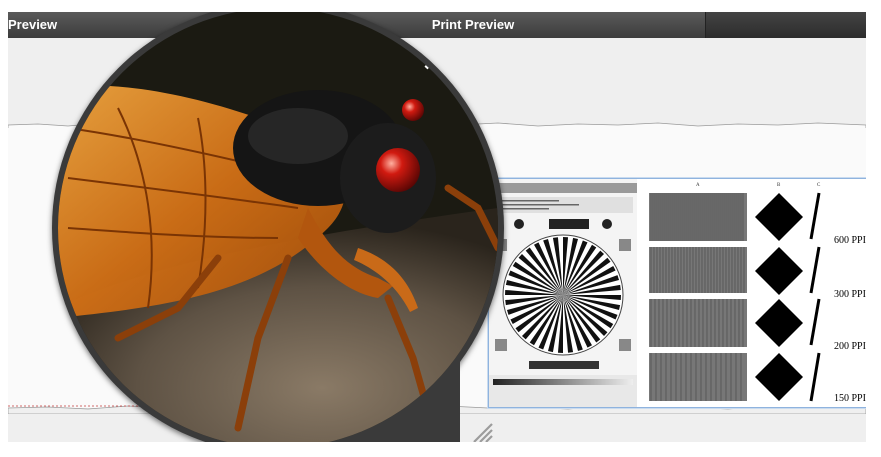 The height and width of the screenshot is (457, 881). What do you see at coordinates (779, 185) in the screenshot?
I see `column-label-b: B` at bounding box center [779, 185].